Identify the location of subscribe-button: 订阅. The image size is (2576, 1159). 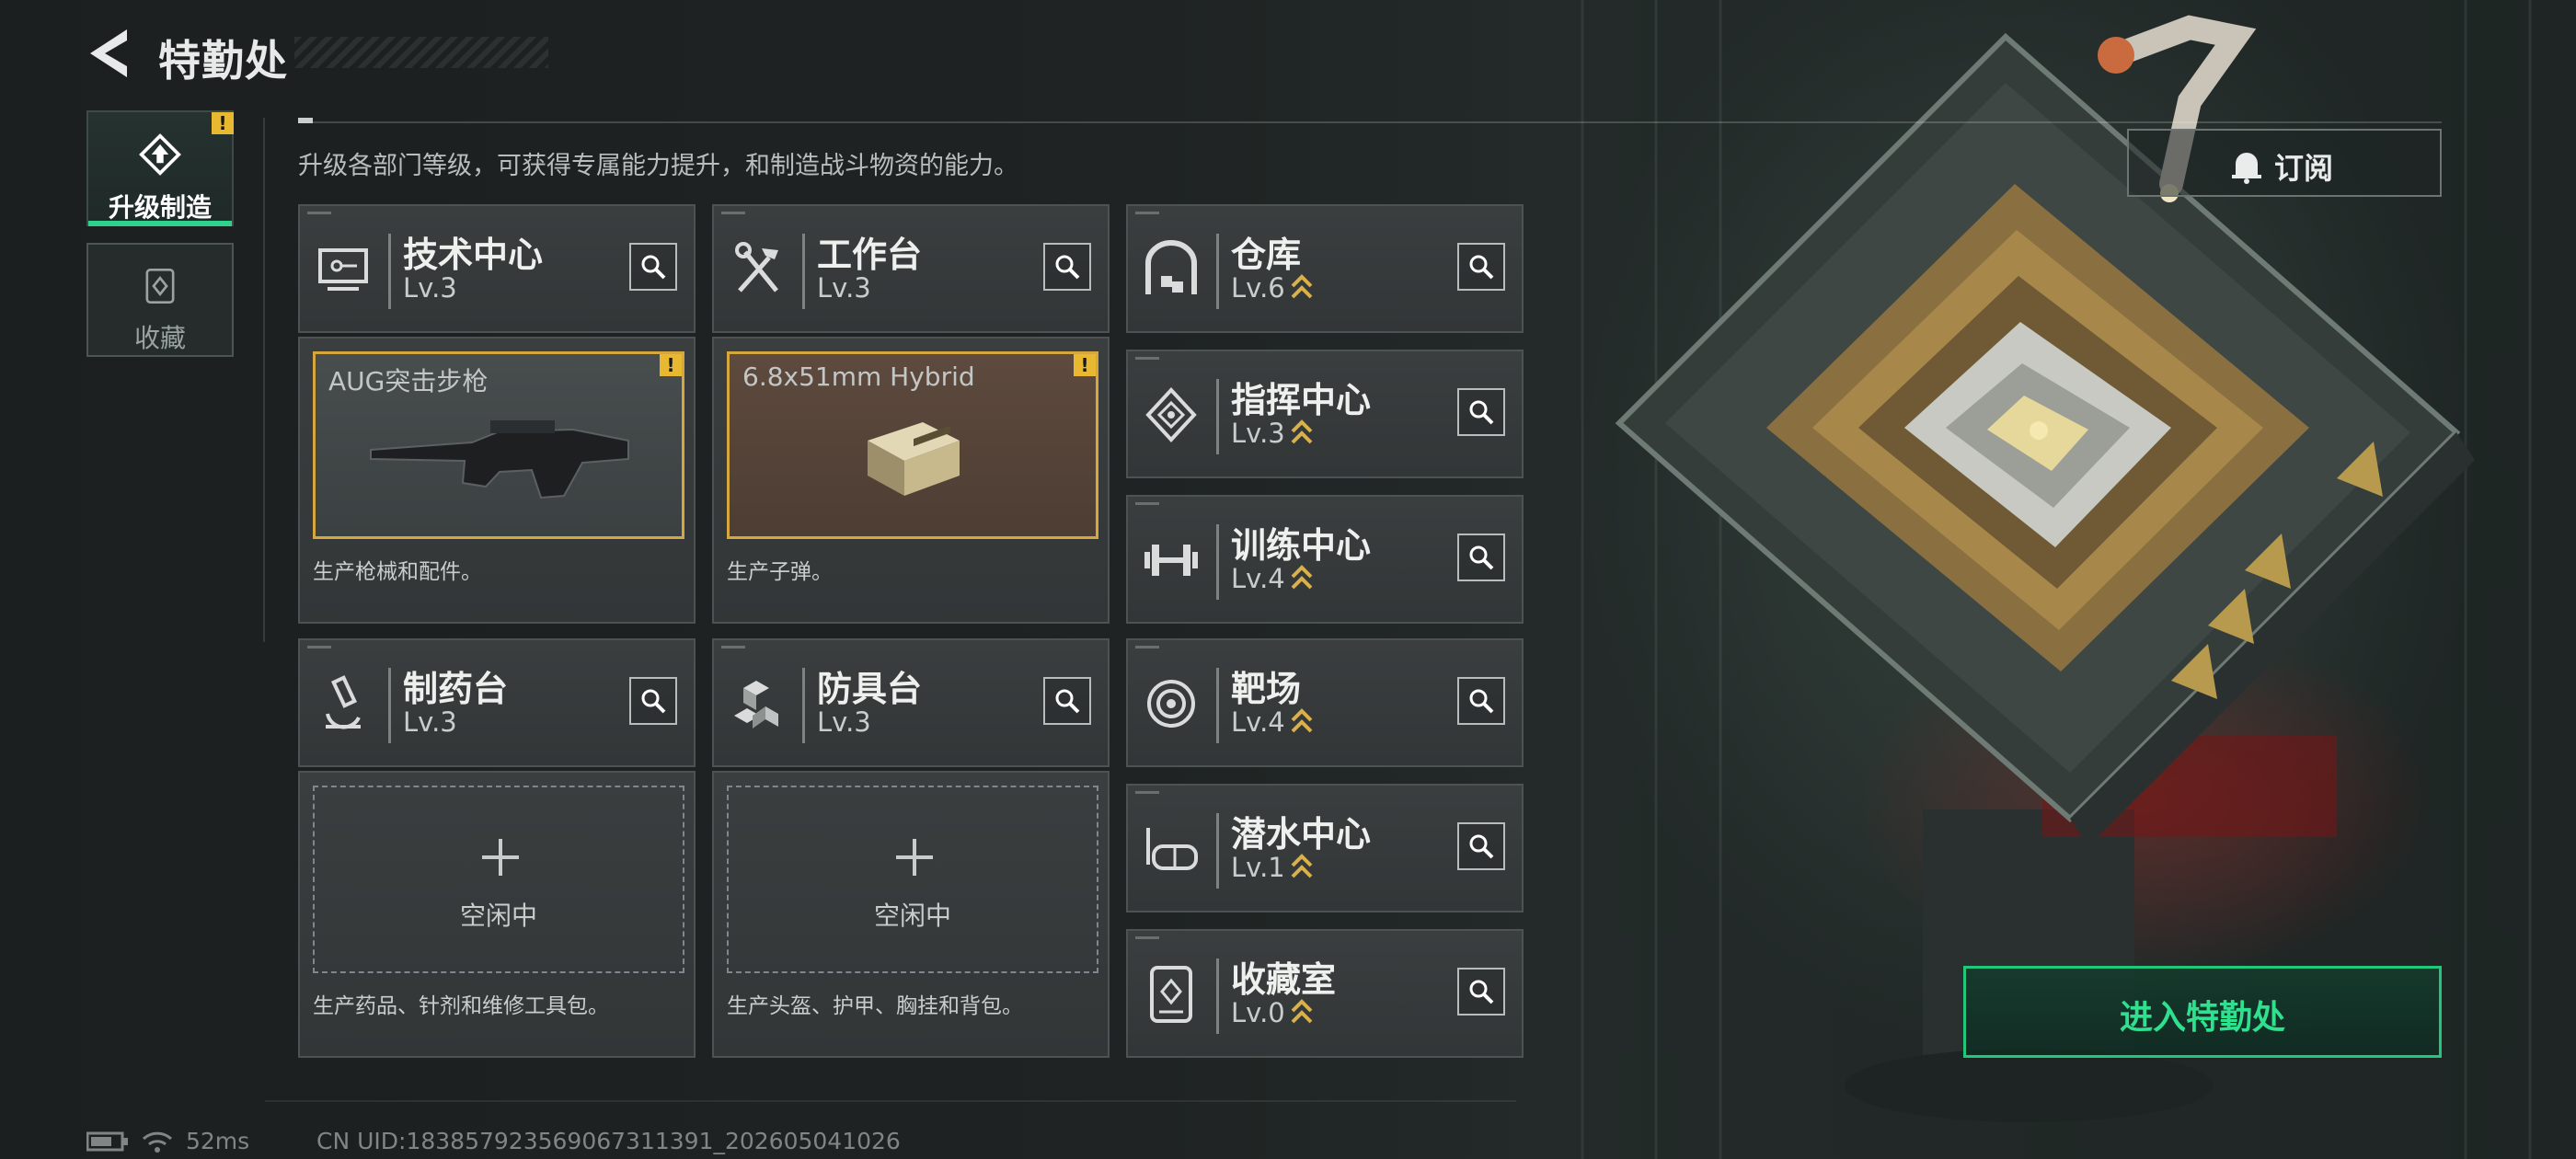
(2284, 163).